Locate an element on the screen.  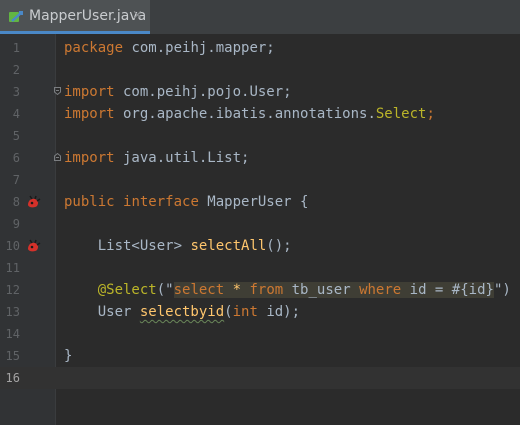
code-line-10: 10 List<User> selectAll(); is located at coordinates (260, 246).